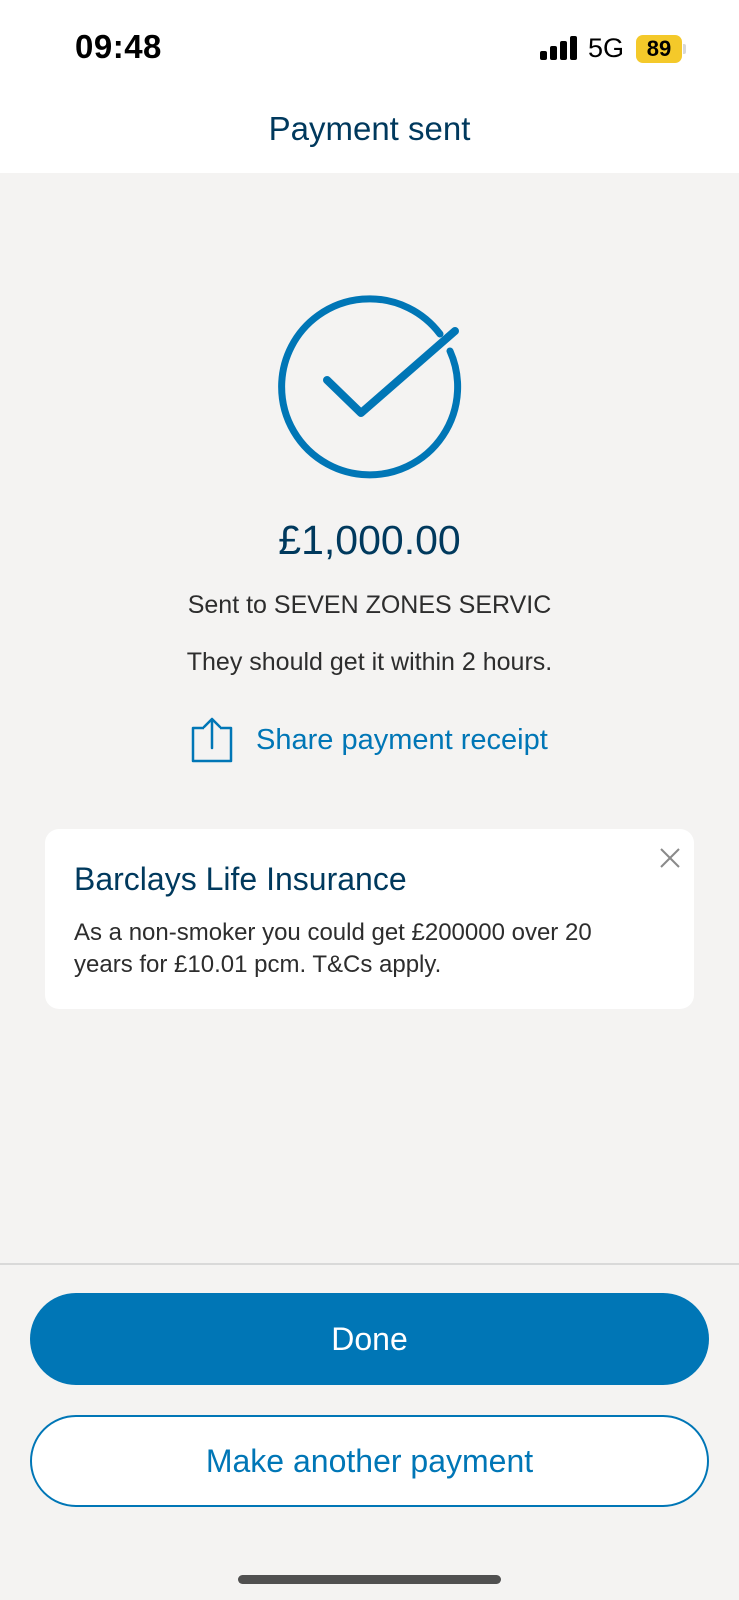 Image resolution: width=739 pixels, height=1600 pixels. I want to click on make-another-payment-button: Make another payment, so click(369, 1461).